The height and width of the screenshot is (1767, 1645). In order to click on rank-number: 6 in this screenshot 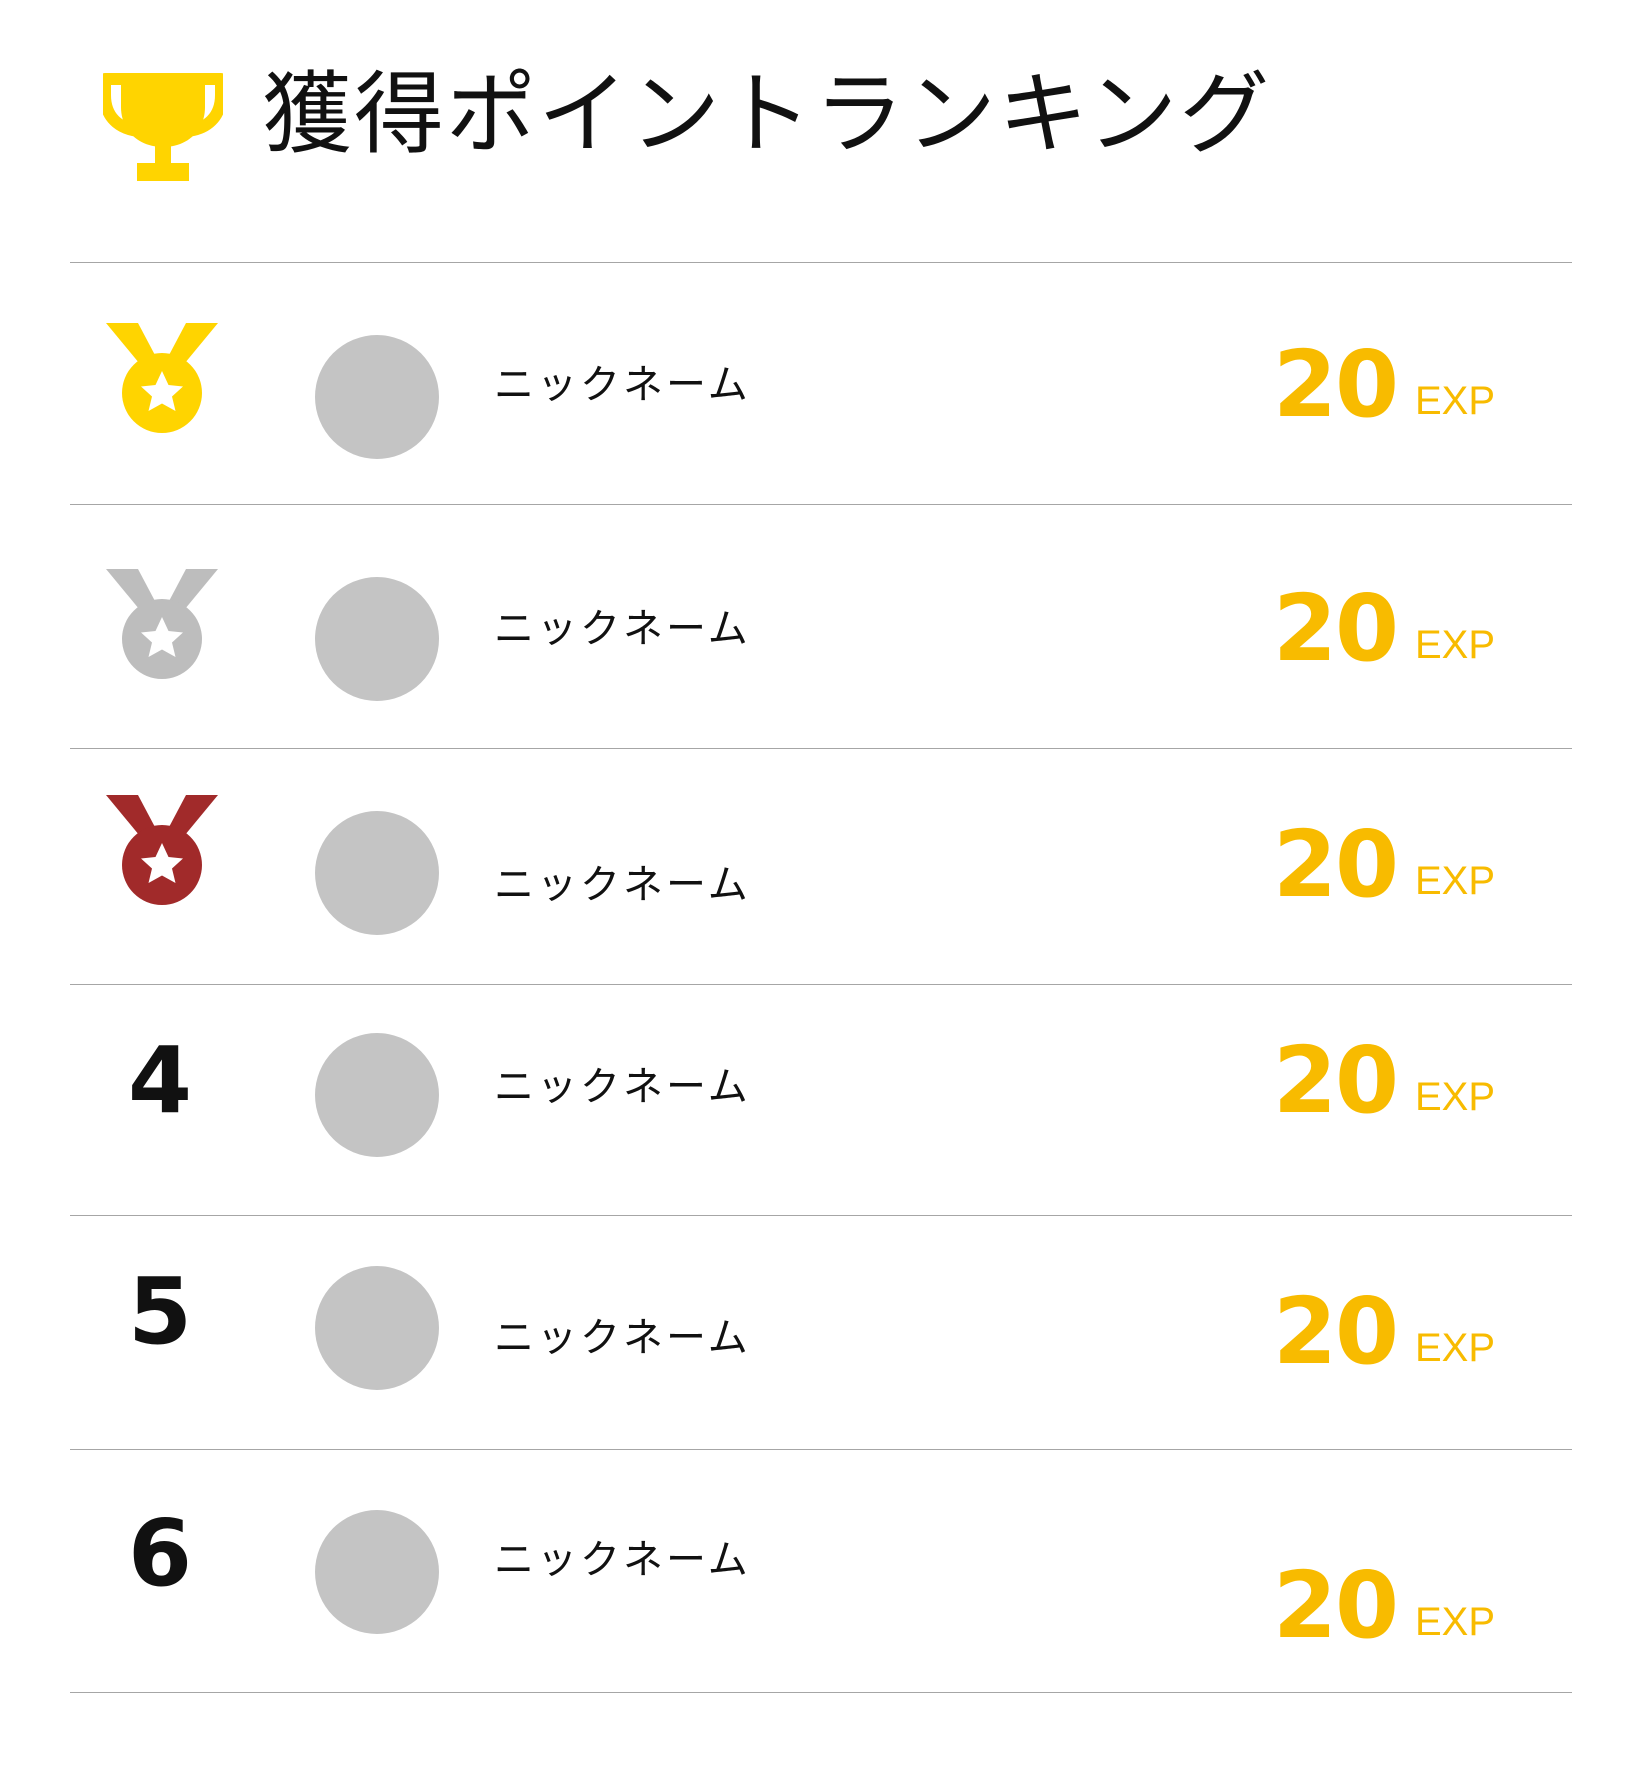, I will do `click(160, 1553)`.